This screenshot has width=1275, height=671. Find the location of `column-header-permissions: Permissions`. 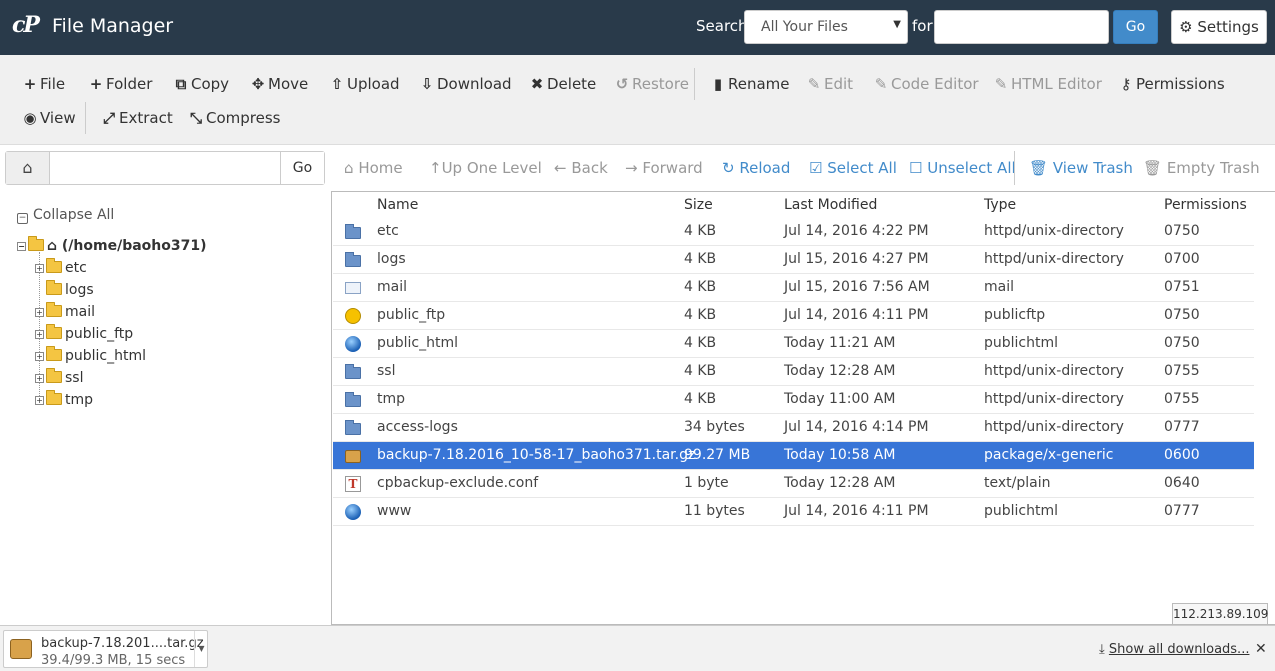

column-header-permissions: Permissions is located at coordinates (1205, 205).